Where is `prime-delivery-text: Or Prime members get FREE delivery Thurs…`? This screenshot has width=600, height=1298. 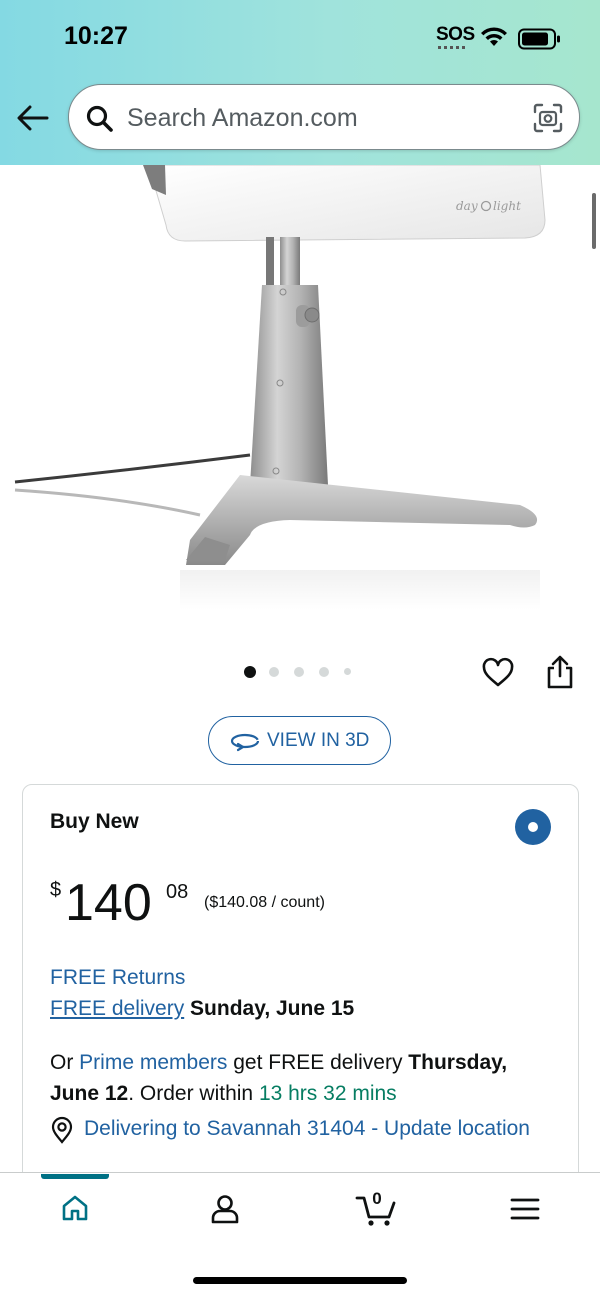 prime-delivery-text: Or Prime members get FREE delivery Thurs… is located at coordinates (302, 1078).